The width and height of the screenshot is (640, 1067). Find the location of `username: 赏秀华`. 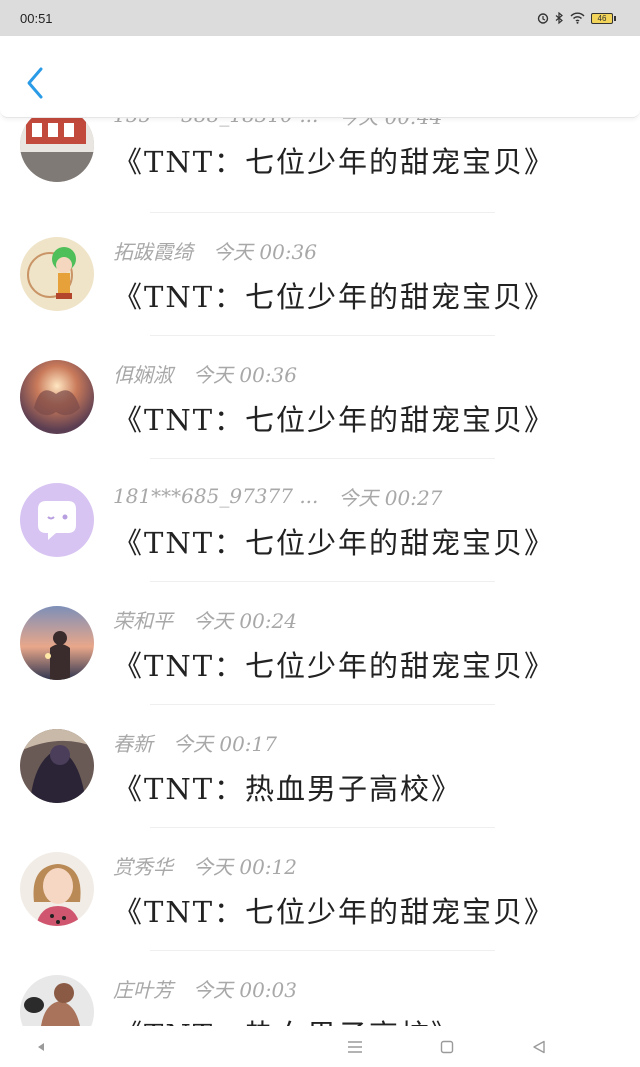

username: 赏秀华 is located at coordinates (143, 866).